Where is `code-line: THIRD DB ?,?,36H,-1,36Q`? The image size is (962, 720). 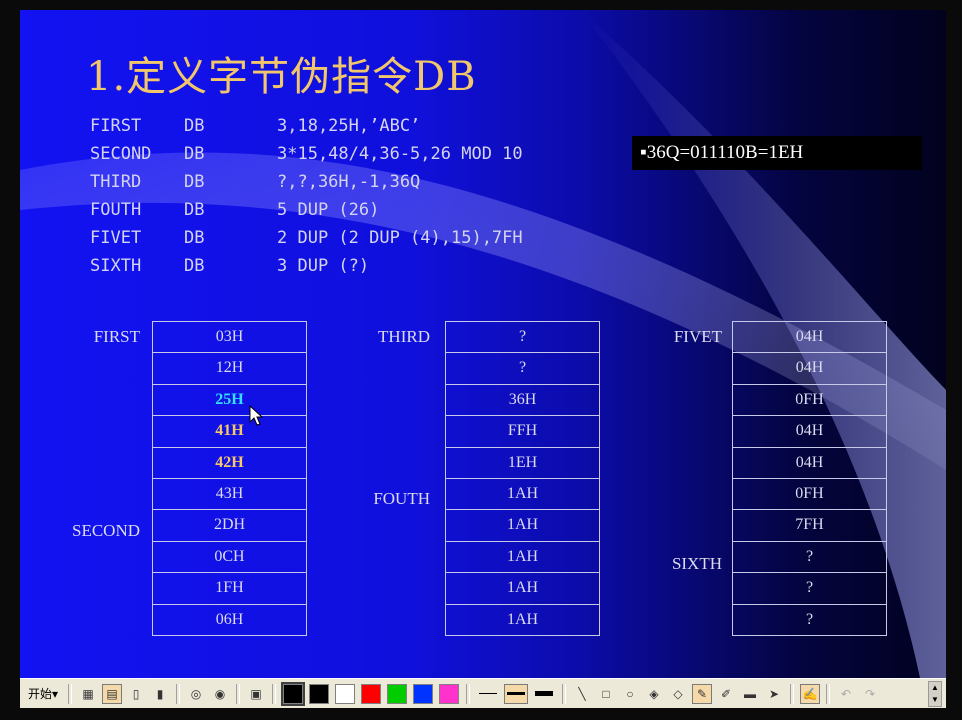 code-line: THIRD DB ?,?,36H,-1,36Q is located at coordinates (306, 182).